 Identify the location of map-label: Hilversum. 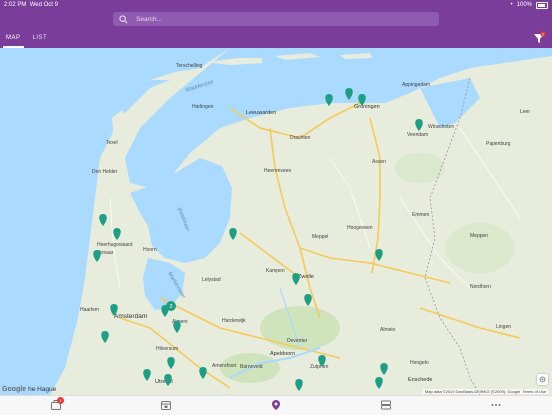
(167, 349).